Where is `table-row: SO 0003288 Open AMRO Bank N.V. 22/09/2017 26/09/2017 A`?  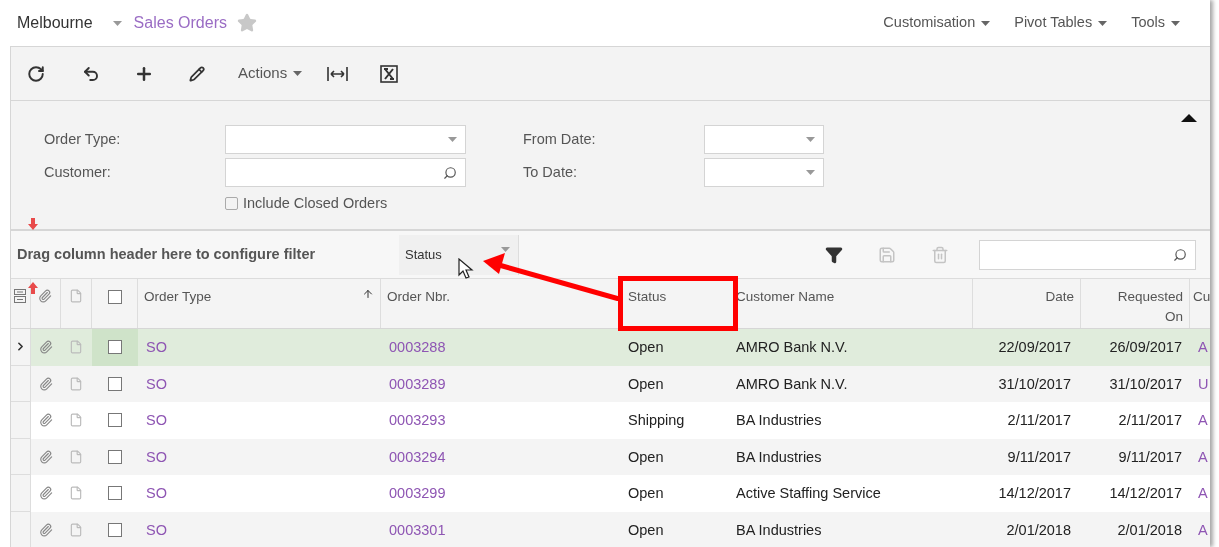 table-row: SO 0003288 Open AMRO Bank N.V. 22/09/2017 26/09/2017 A is located at coordinates (610, 347).